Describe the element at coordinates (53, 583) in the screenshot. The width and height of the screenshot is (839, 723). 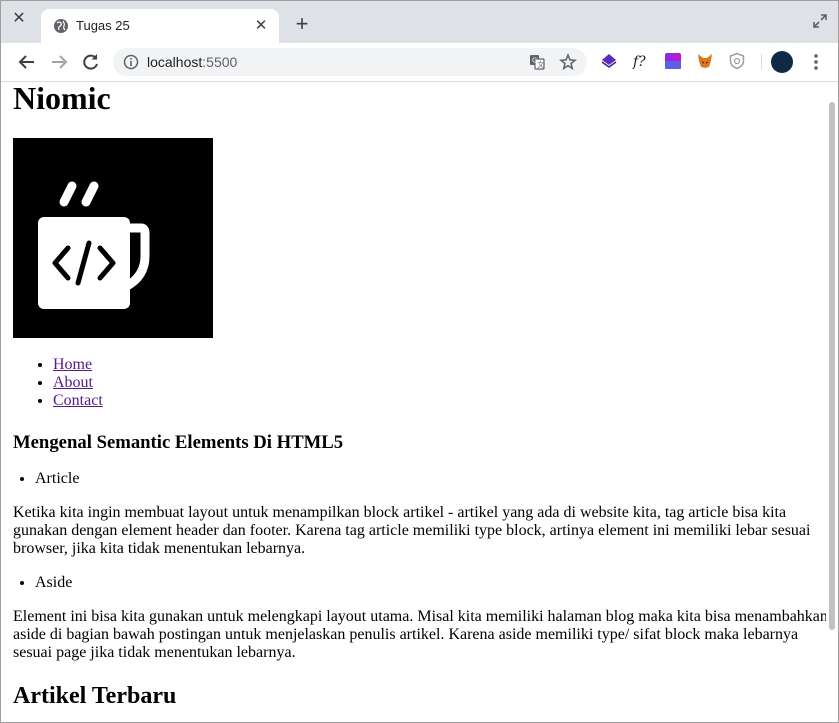
I see `section-label-aside: Aside` at that location.